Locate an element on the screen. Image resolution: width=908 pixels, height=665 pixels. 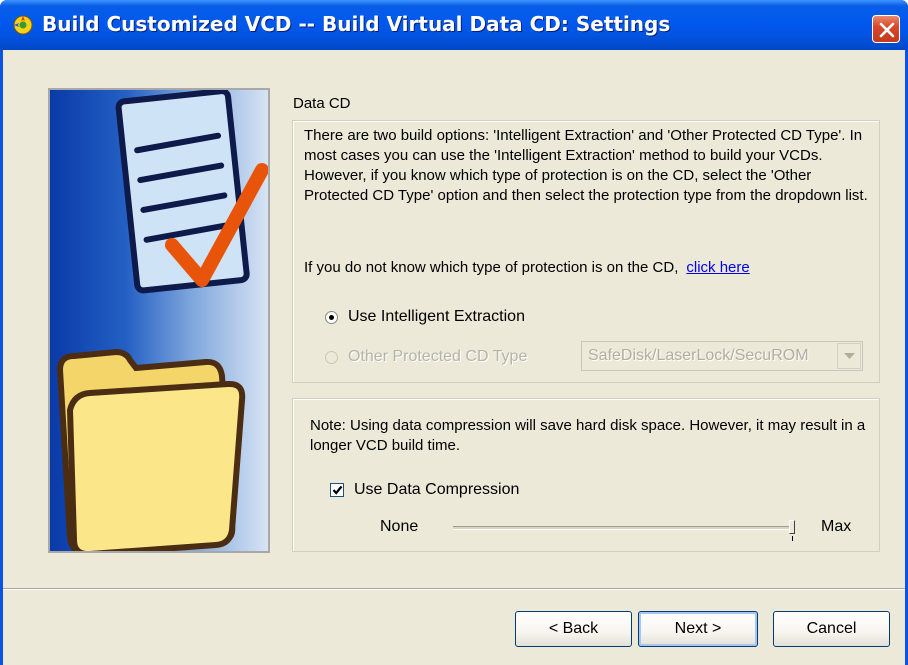
checkmark-icon is located at coordinates (337, 490).